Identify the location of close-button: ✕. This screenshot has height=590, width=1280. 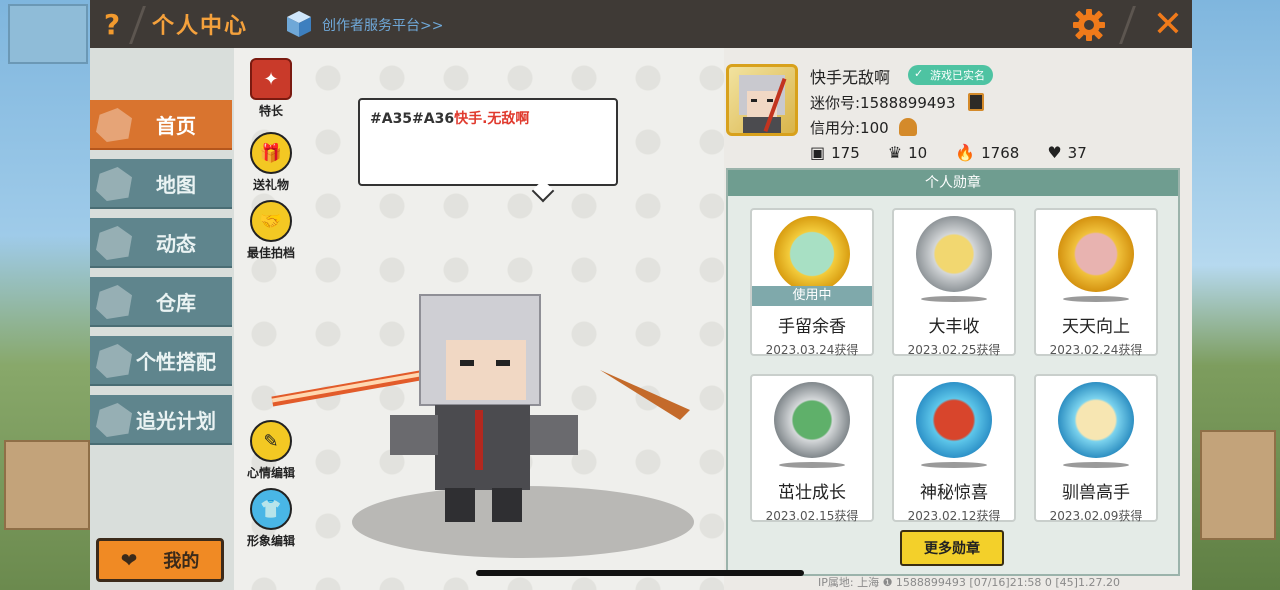
(1168, 24).